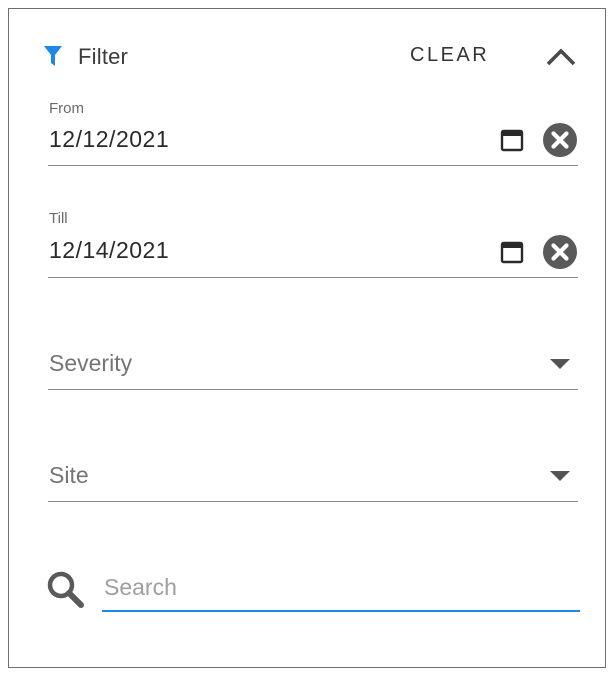 This screenshot has width=616, height=675. I want to click on from-date-field: From, so click(313, 130).